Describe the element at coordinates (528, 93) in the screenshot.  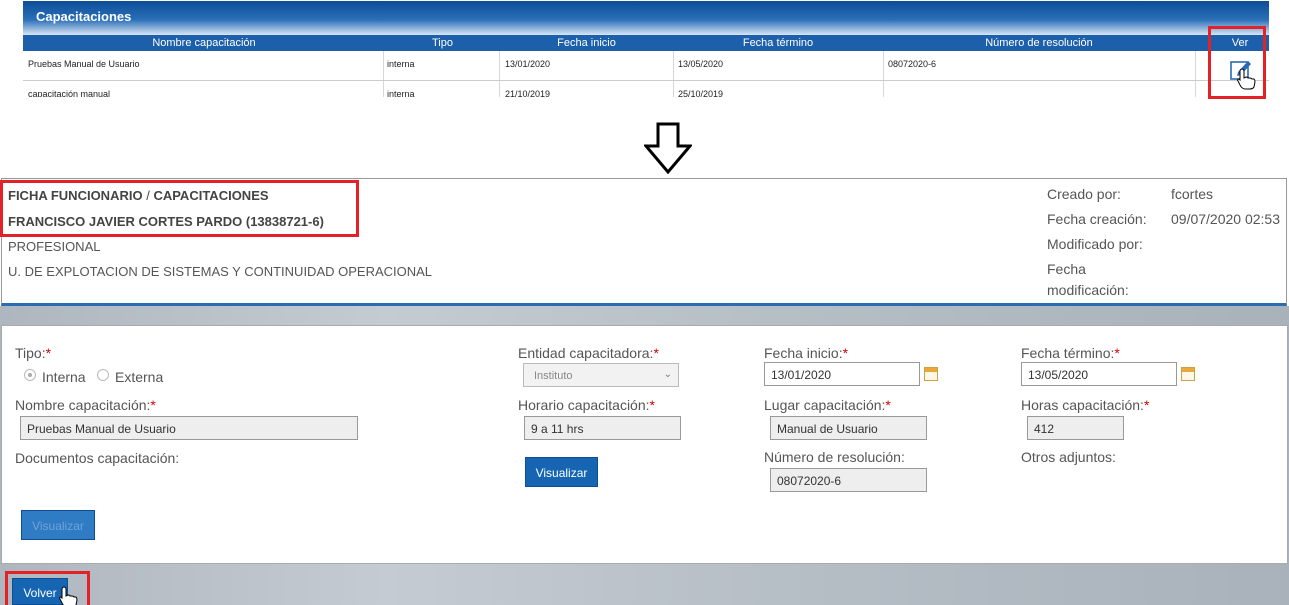
I see `cell-fecha-inicio: 21/10/2019` at that location.